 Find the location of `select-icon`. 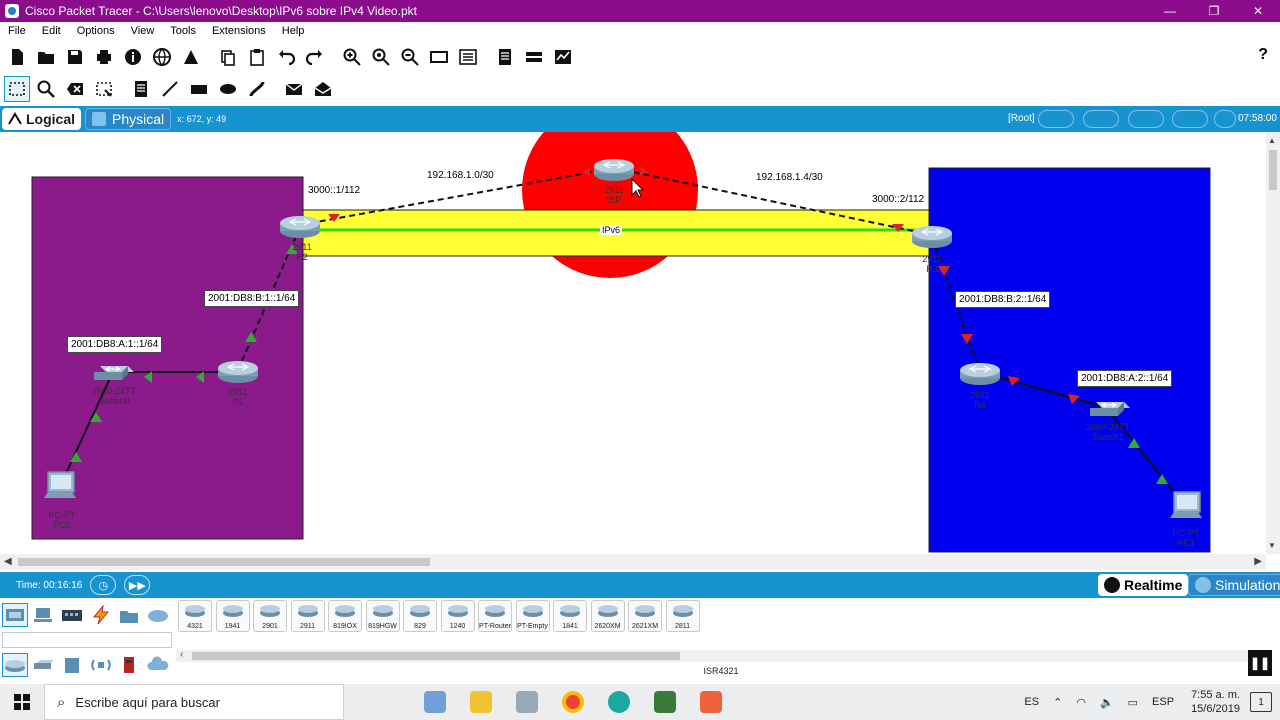

select-icon is located at coordinates (17, 89).